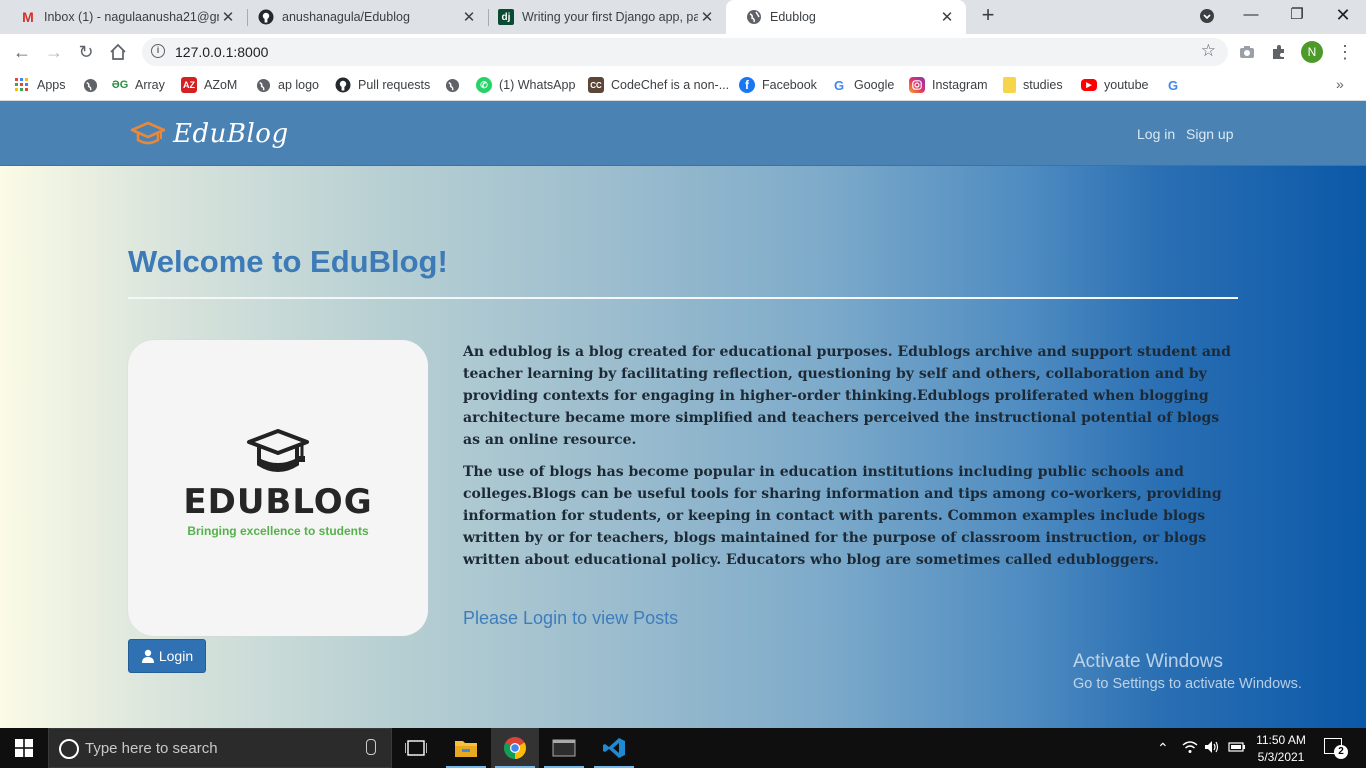  What do you see at coordinates (596, 85) in the screenshot?
I see `codechef-icon: CC` at bounding box center [596, 85].